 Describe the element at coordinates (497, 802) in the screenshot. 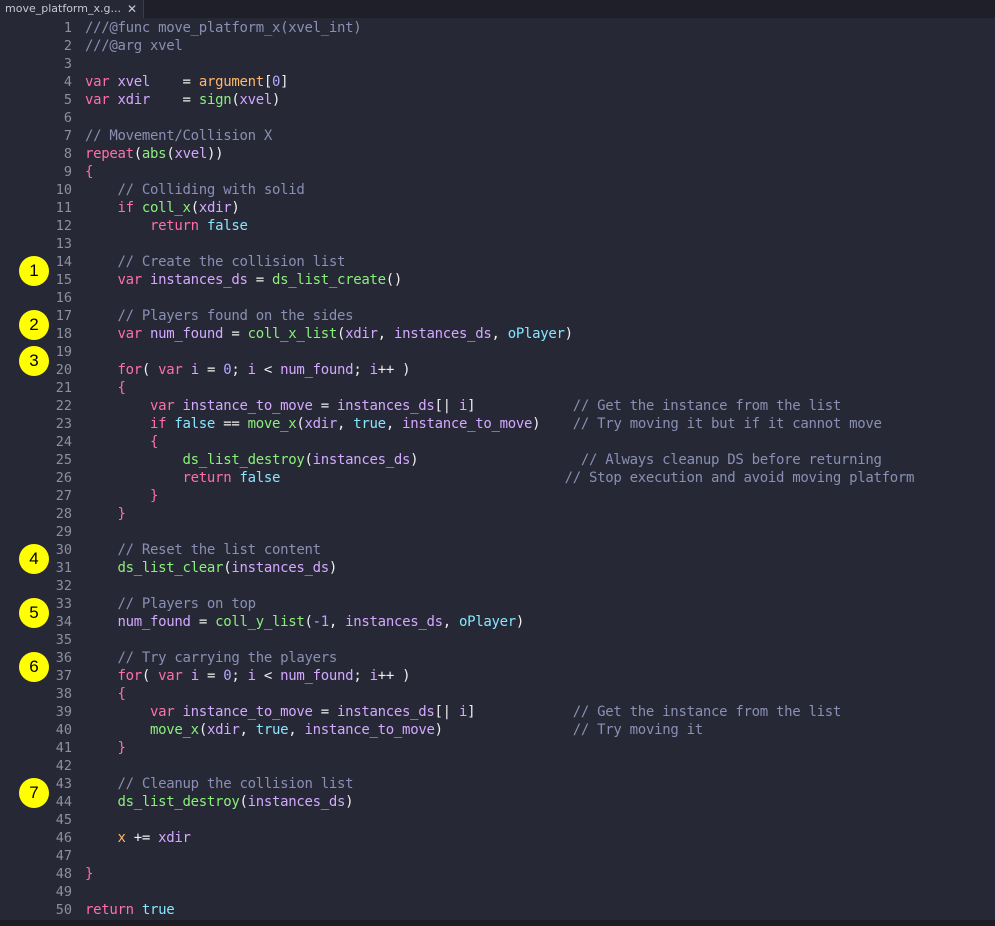

I see `code-line: 44 ds_list_destroy(instances_ds)` at that location.